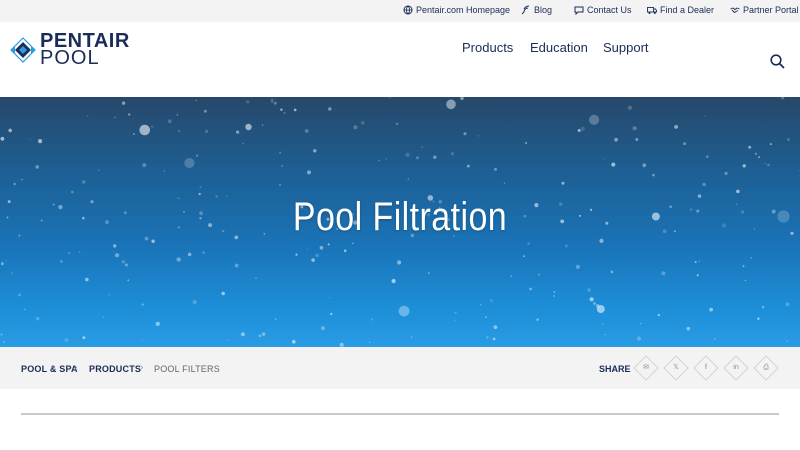  What do you see at coordinates (487, 47) in the screenshot?
I see `nav-products: Products` at bounding box center [487, 47].